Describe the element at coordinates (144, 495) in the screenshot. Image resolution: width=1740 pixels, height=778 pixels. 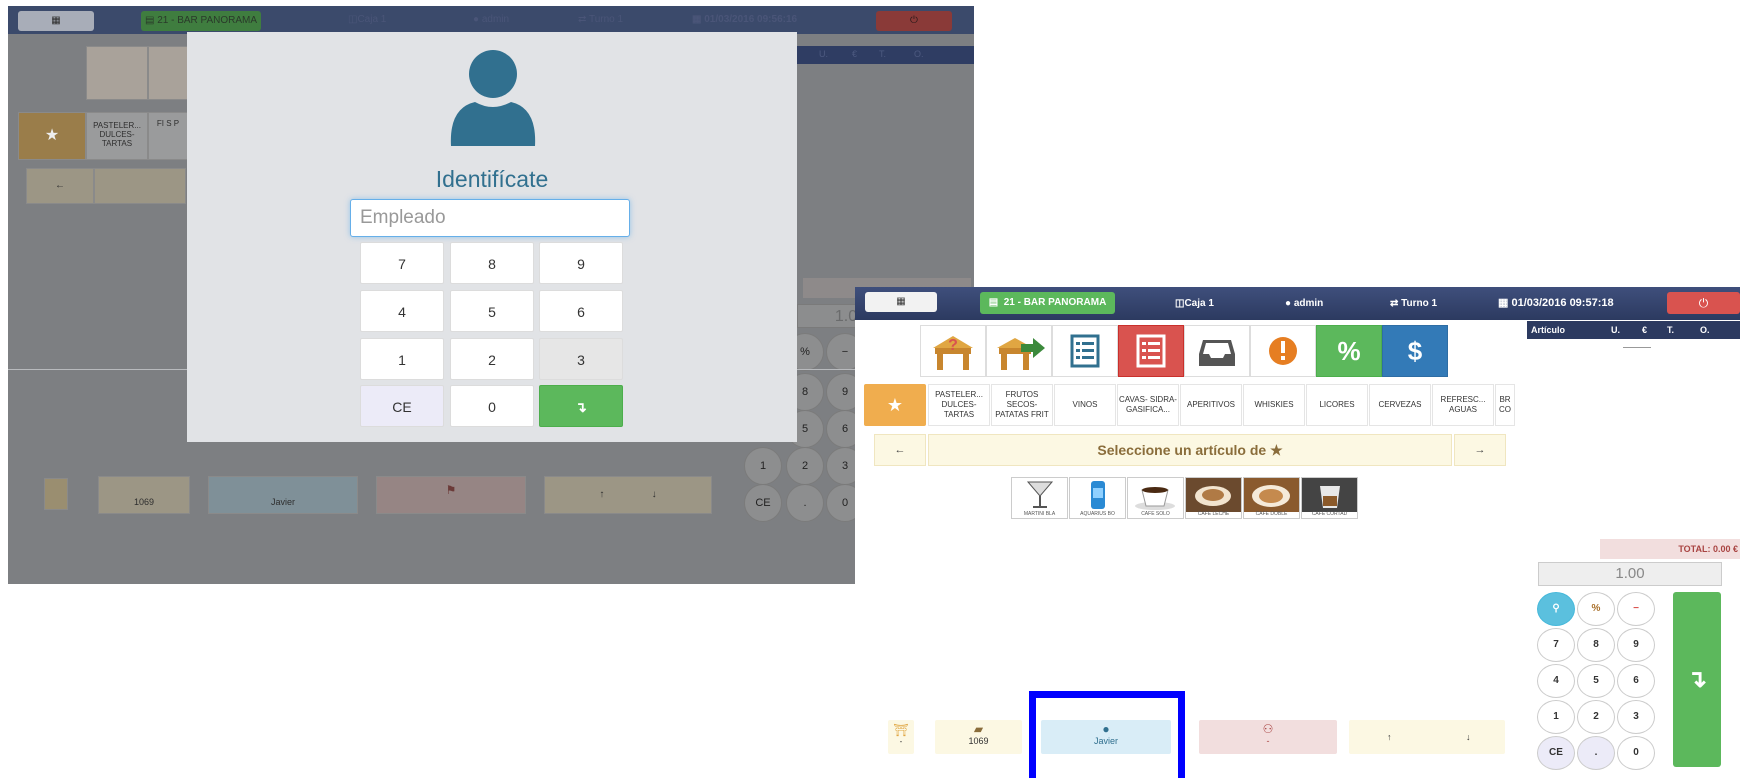
I see `ticket-button: 1069` at that location.